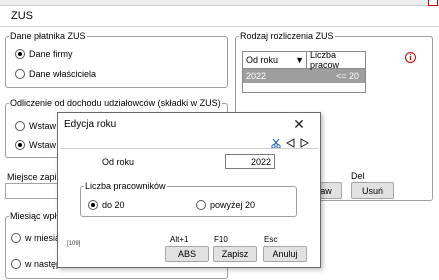 The width and height of the screenshot is (439, 280). What do you see at coordinates (42, 126) in the screenshot?
I see `radio-deduction-1-label: Wstaw` at bounding box center [42, 126].